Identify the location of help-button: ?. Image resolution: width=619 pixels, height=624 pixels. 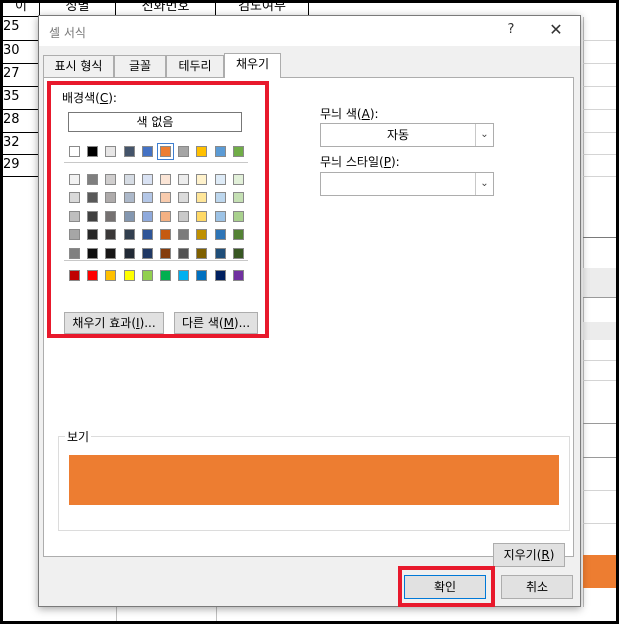
(511, 32).